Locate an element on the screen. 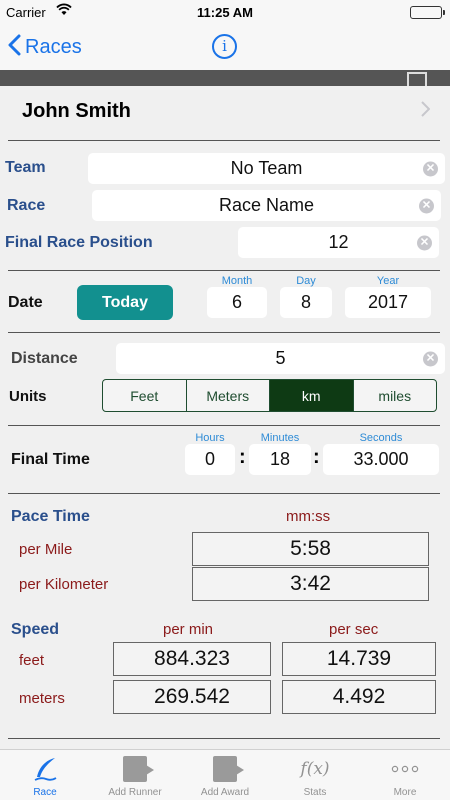 This screenshot has width=450, height=800. day-value: 8 is located at coordinates (305, 302).